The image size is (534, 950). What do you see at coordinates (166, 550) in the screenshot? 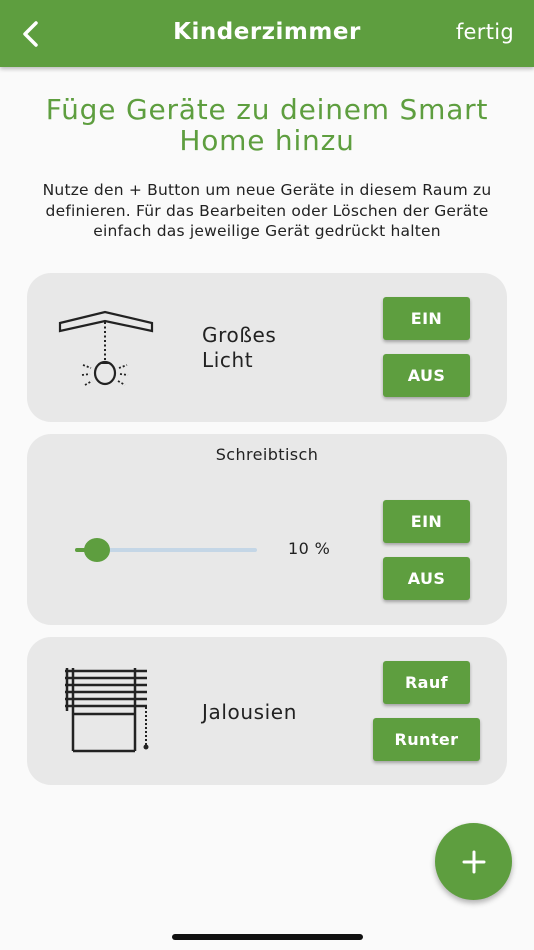
I see `brightness-slider` at bounding box center [166, 550].